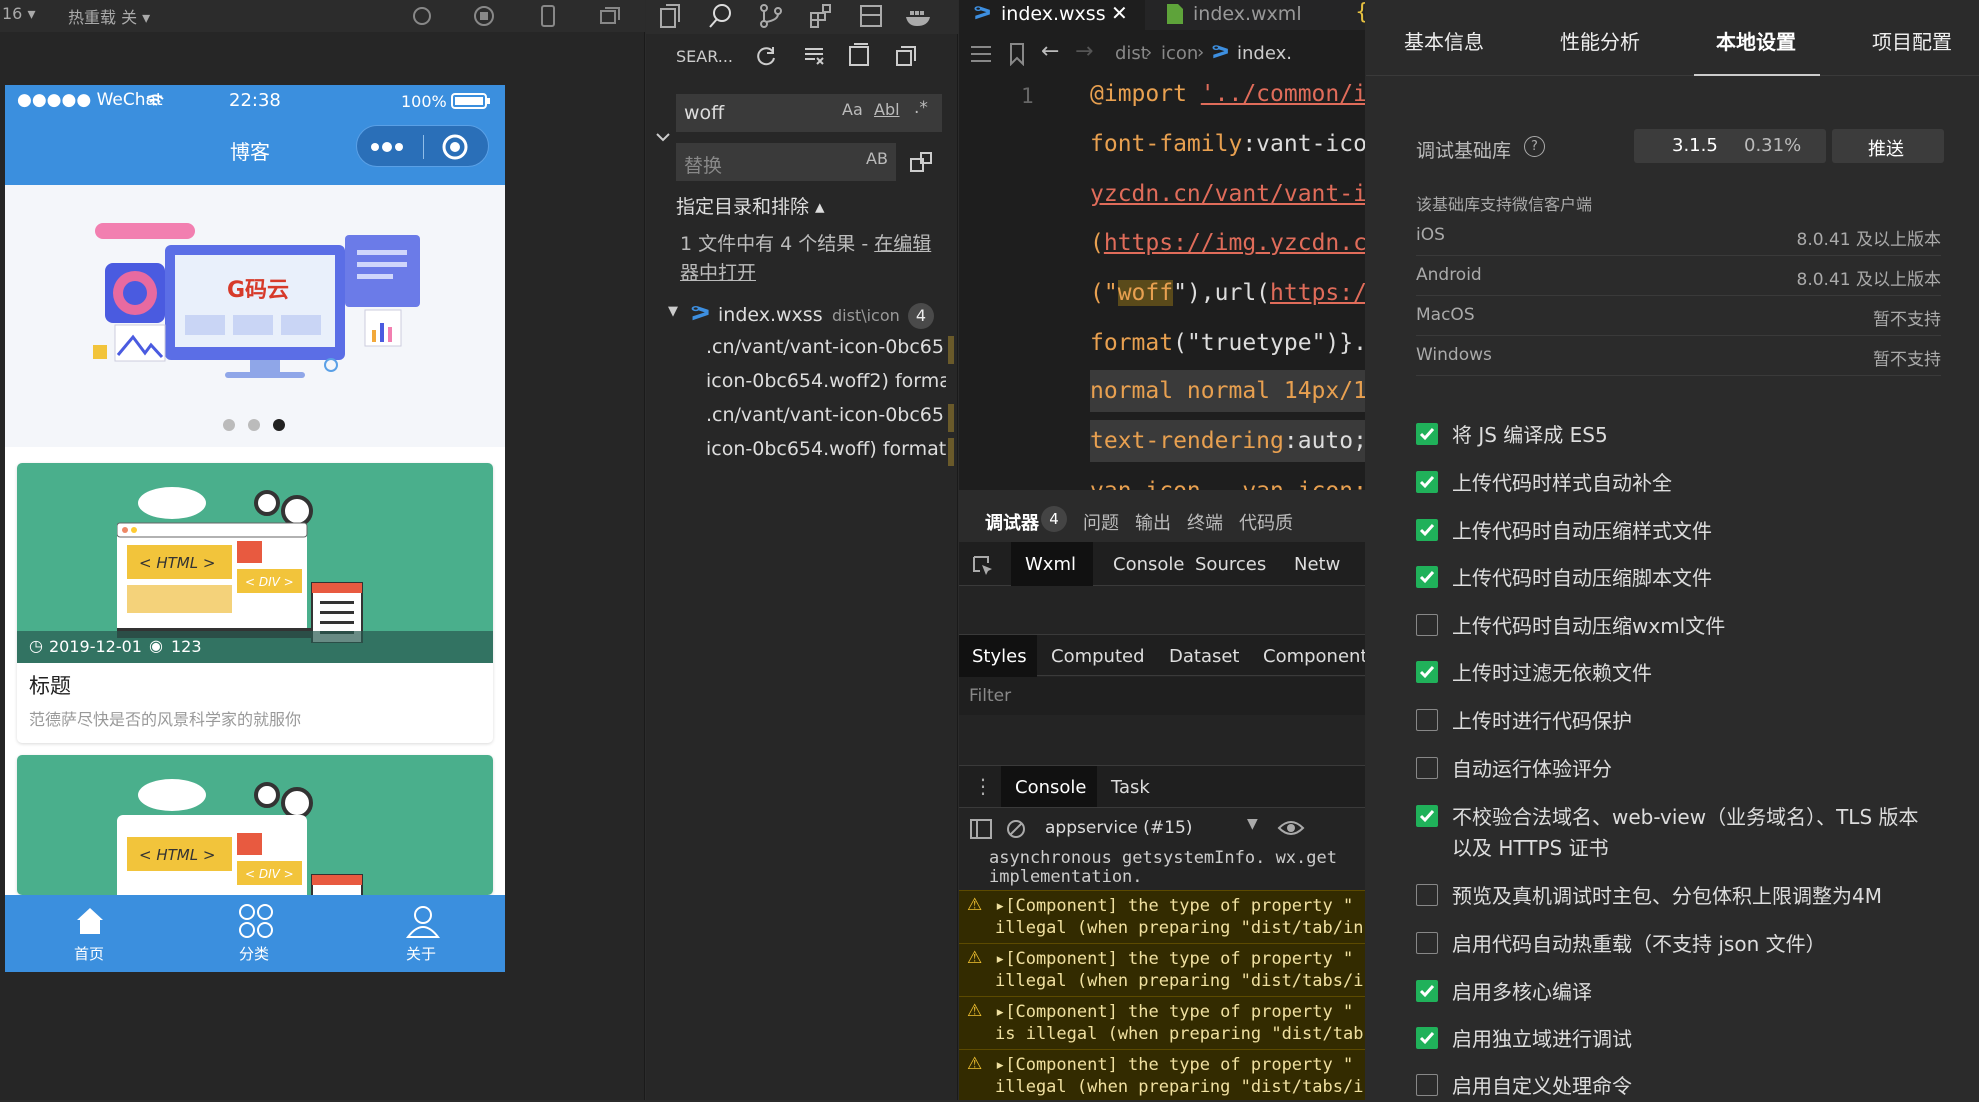 The width and height of the screenshot is (1979, 1102). Describe the element at coordinates (1179, 53) in the screenshot. I see `breadcrumb-item: icon` at that location.